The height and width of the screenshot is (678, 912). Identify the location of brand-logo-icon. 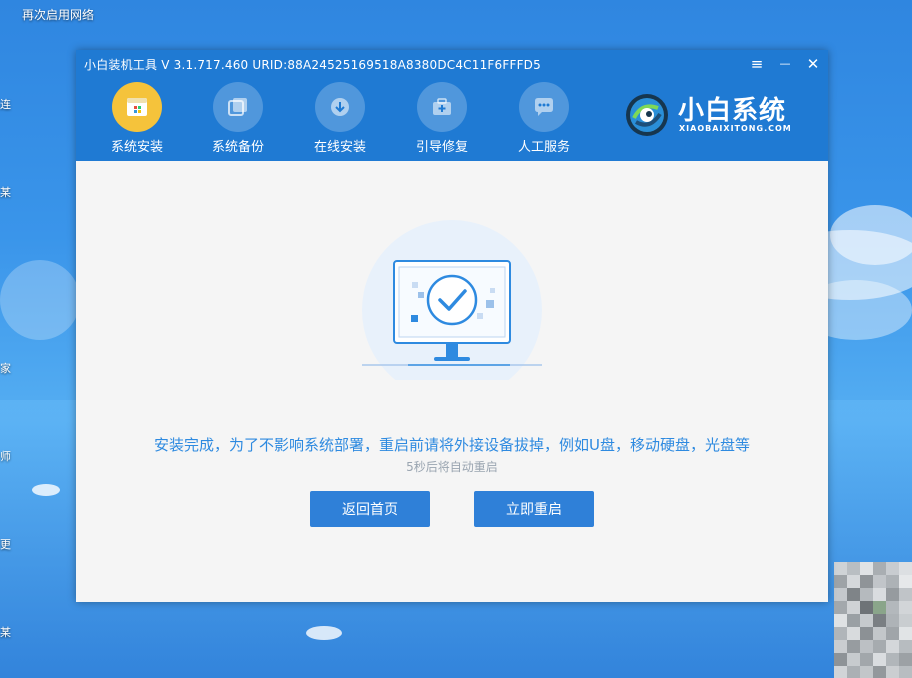
(647, 115).